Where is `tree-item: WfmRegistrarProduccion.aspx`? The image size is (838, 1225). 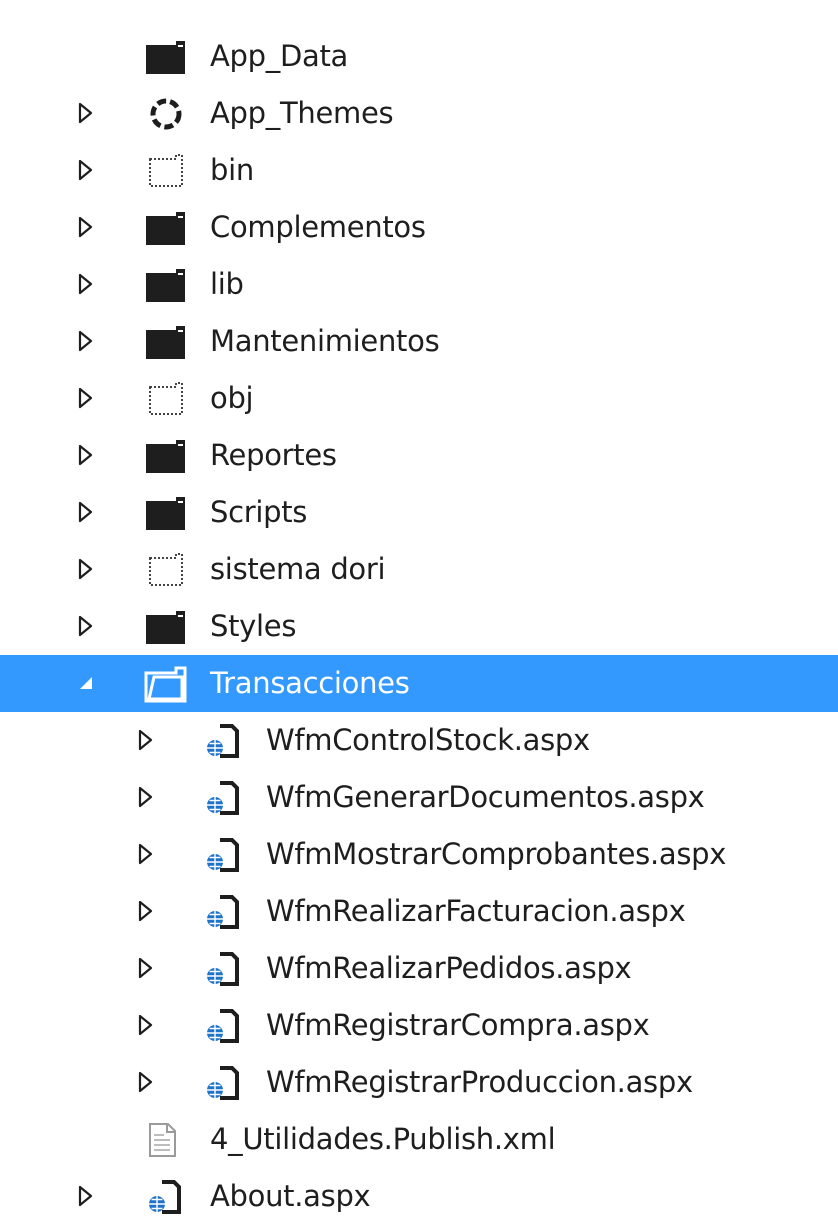 tree-item: WfmRegistrarProduccion.aspx is located at coordinates (419, 1082).